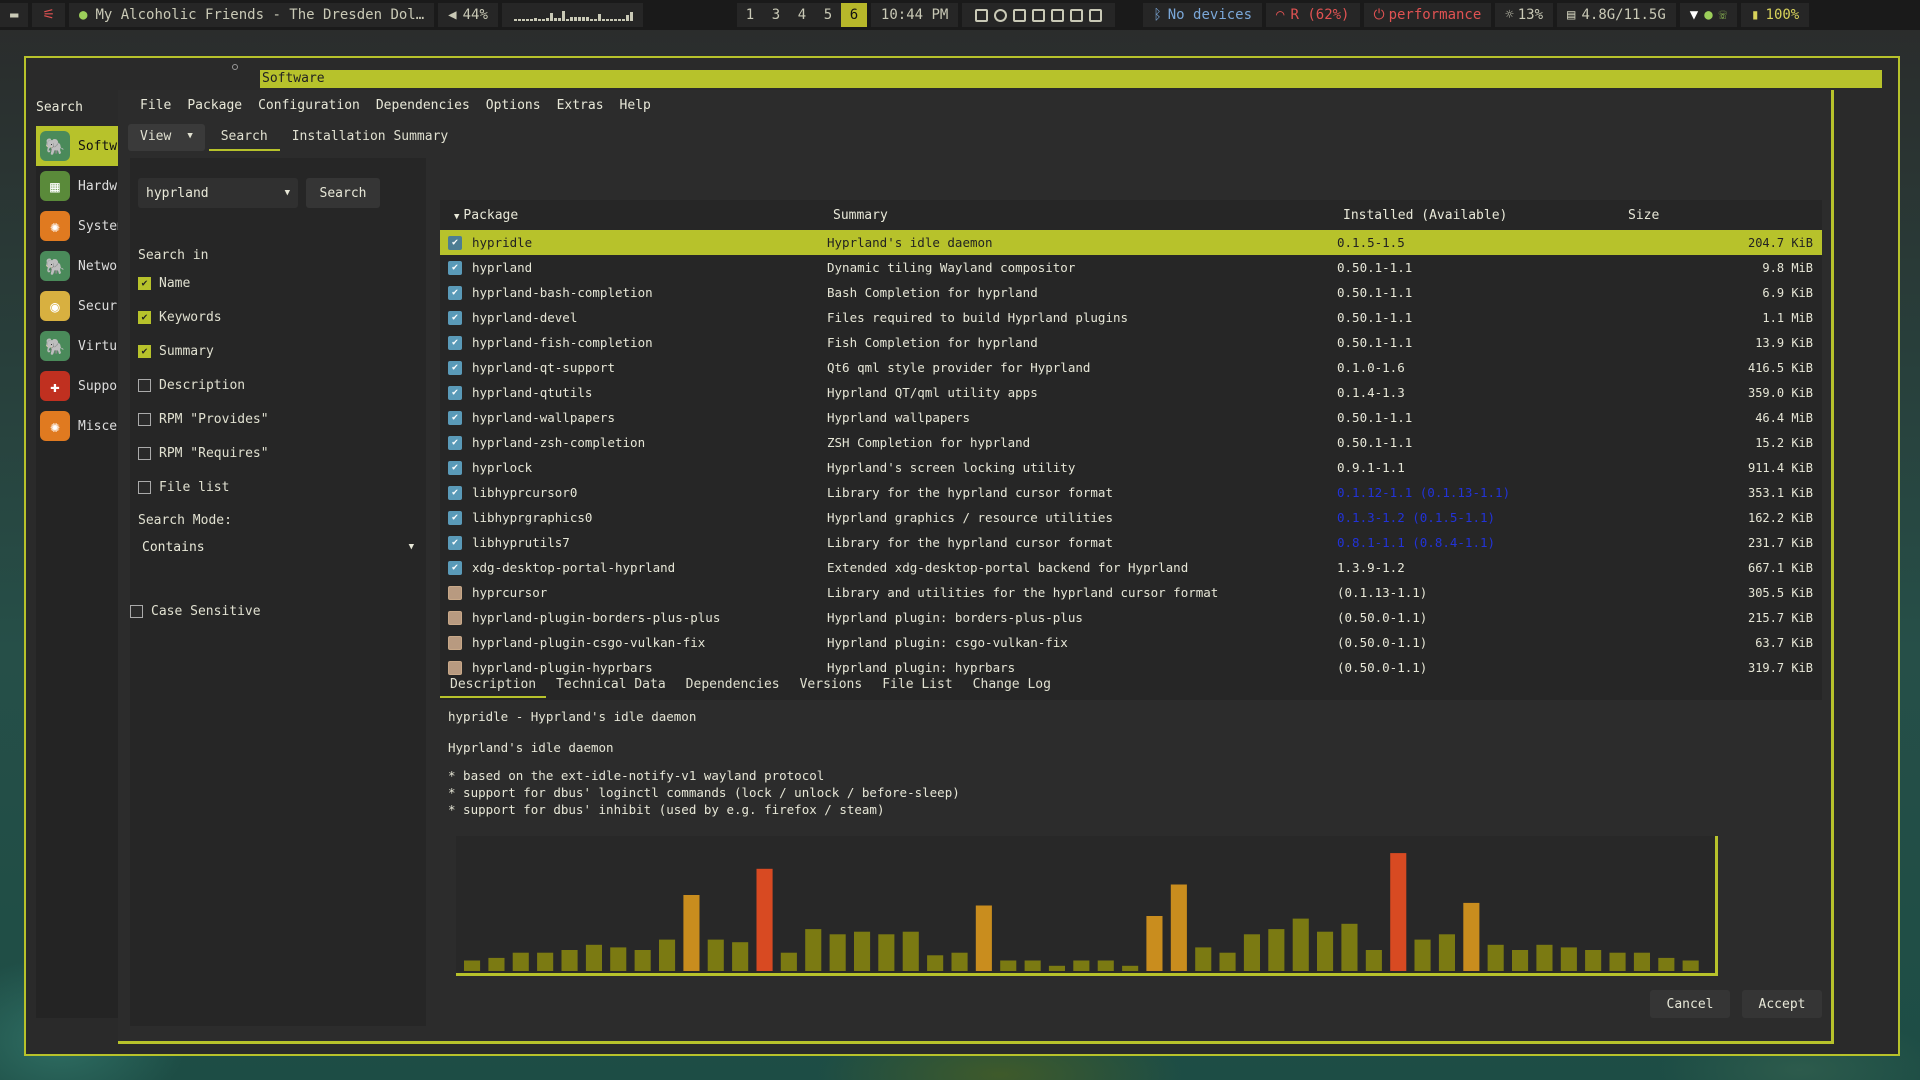  Describe the element at coordinates (214, 105) in the screenshot. I see `menu-package: Package` at that location.